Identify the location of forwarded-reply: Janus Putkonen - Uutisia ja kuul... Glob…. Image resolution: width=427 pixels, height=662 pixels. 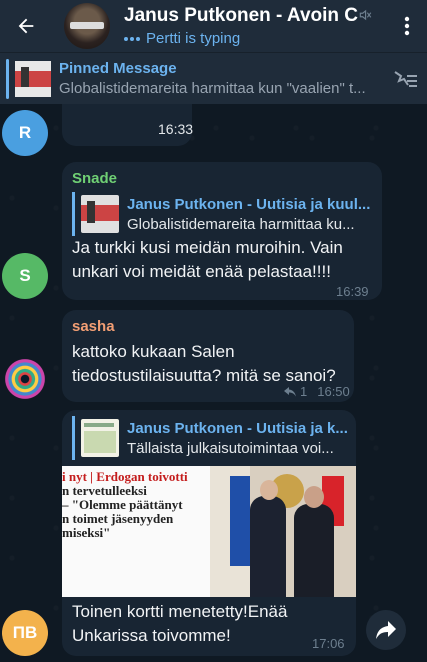
(222, 214).